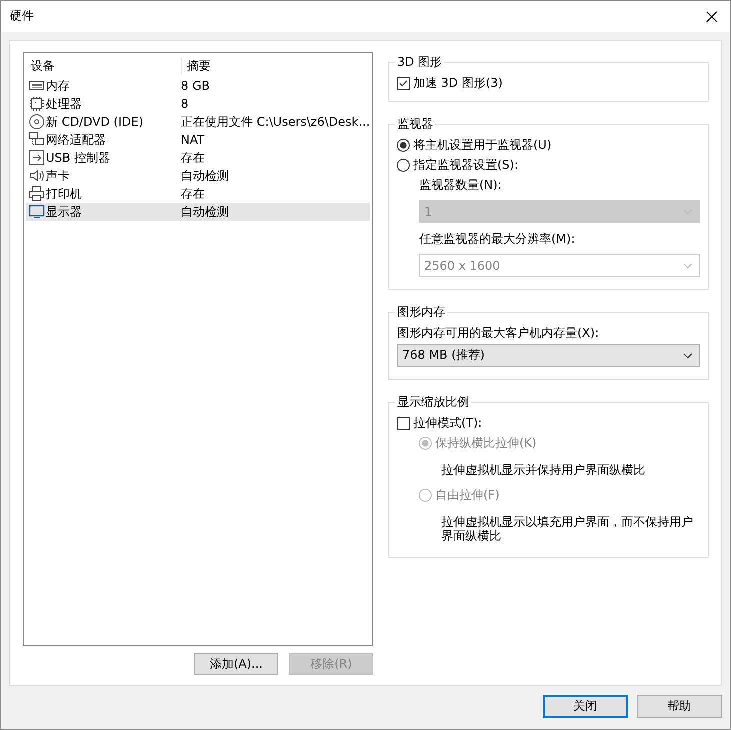  I want to click on chip-icon, so click(37, 104).